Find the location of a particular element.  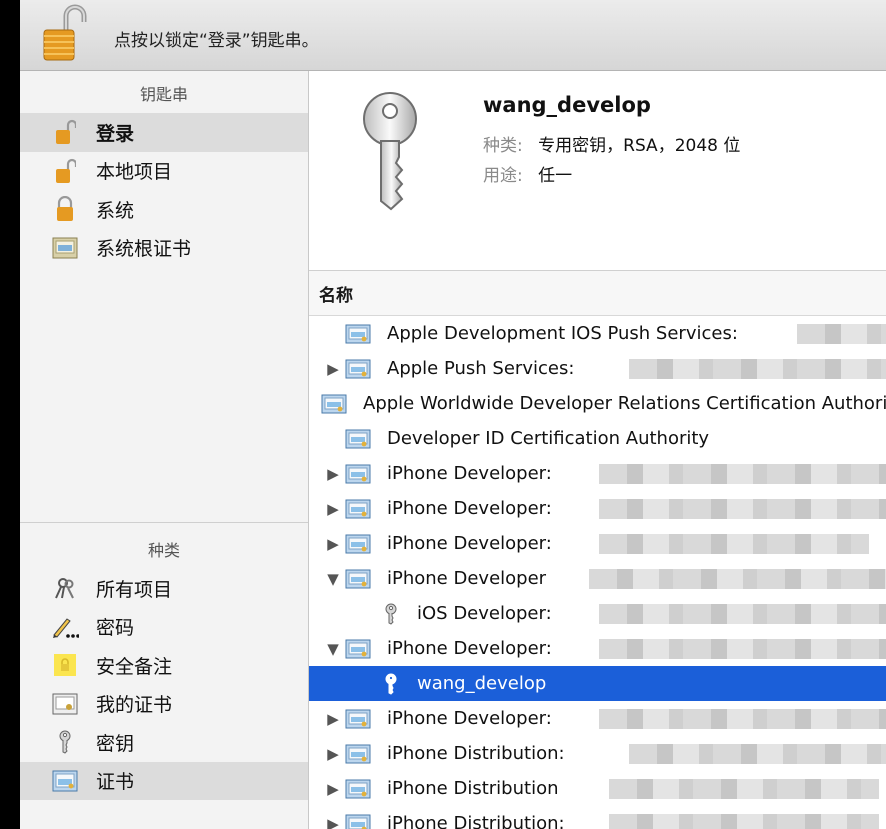

all-items-icon is located at coordinates (65, 588).